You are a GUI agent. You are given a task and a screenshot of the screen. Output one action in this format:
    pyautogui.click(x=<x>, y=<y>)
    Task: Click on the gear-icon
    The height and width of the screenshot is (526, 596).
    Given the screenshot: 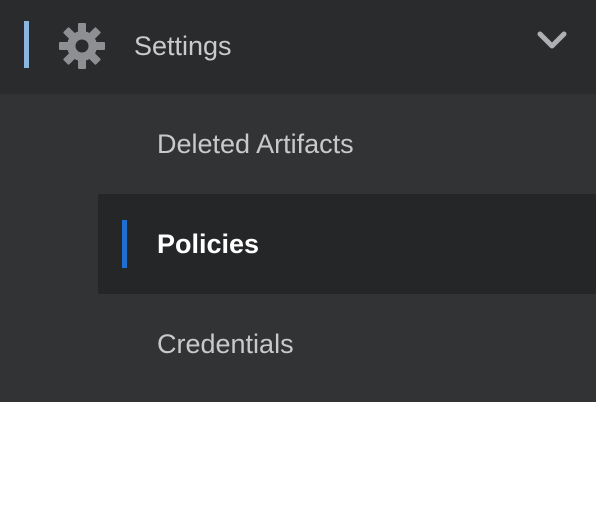 What is the action you would take?
    pyautogui.click(x=82, y=46)
    